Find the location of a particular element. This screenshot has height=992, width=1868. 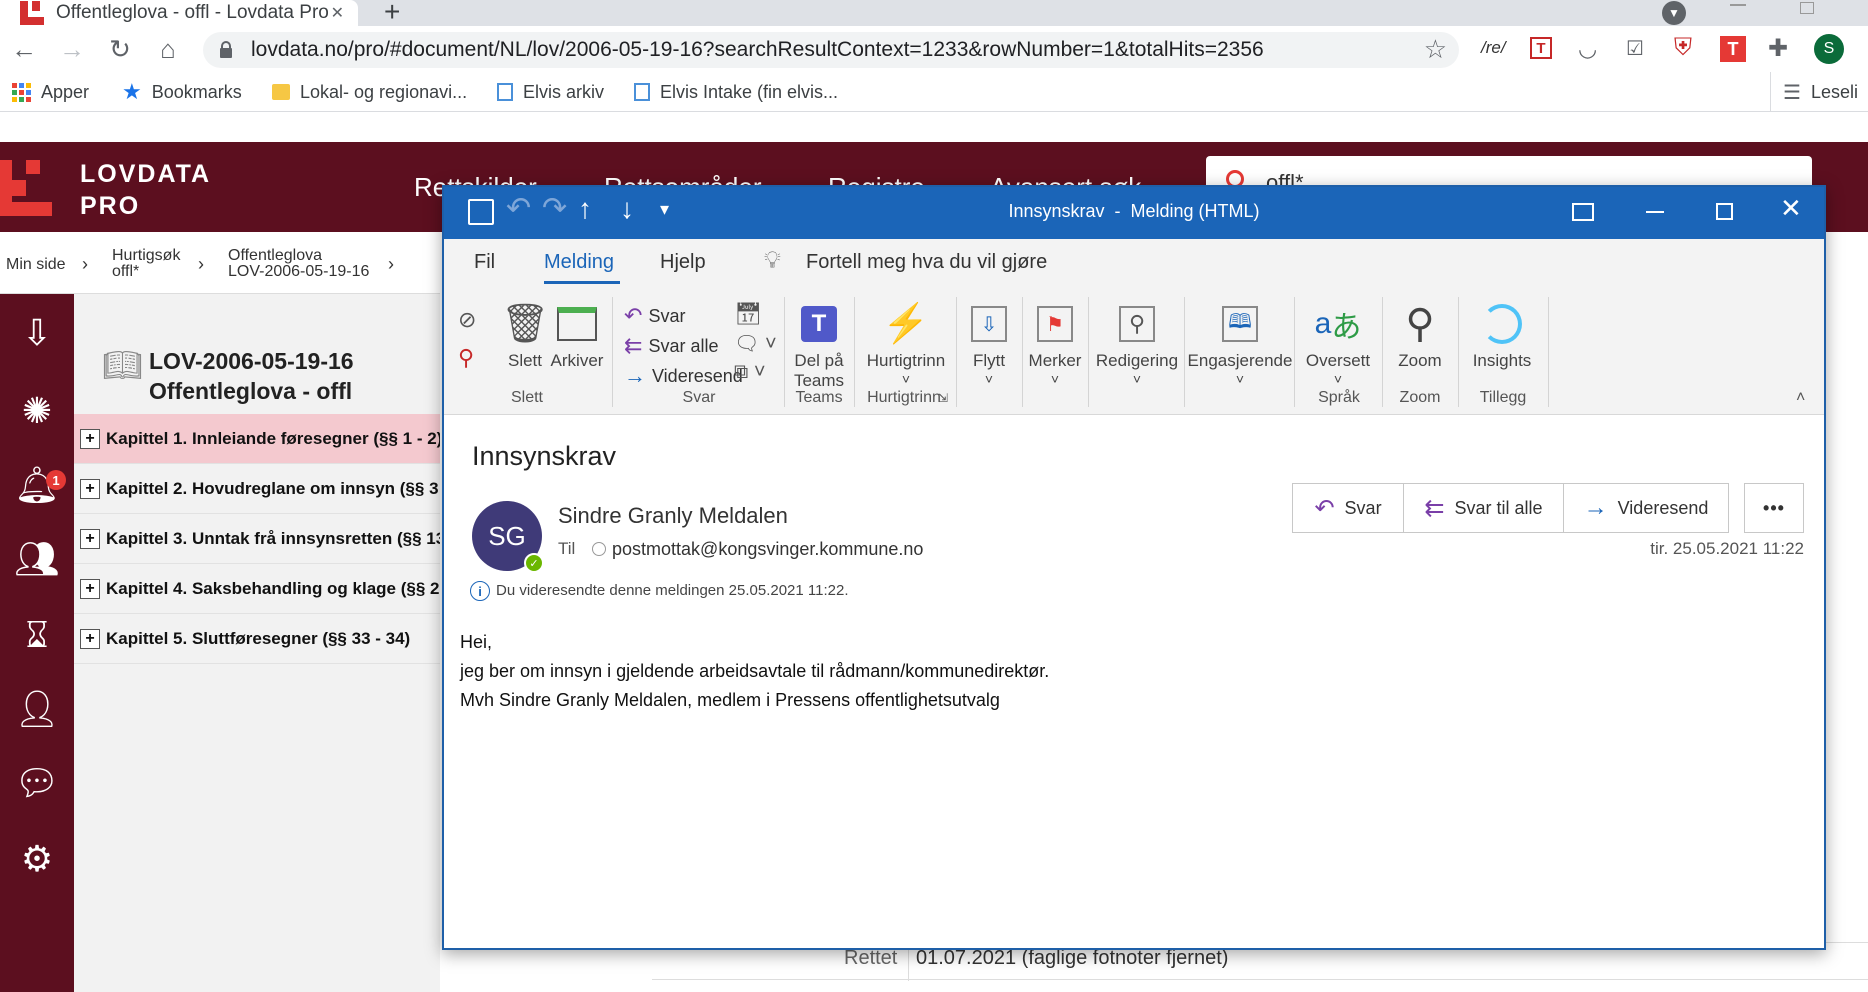

reply-icon: ↶ is located at coordinates (1324, 508).